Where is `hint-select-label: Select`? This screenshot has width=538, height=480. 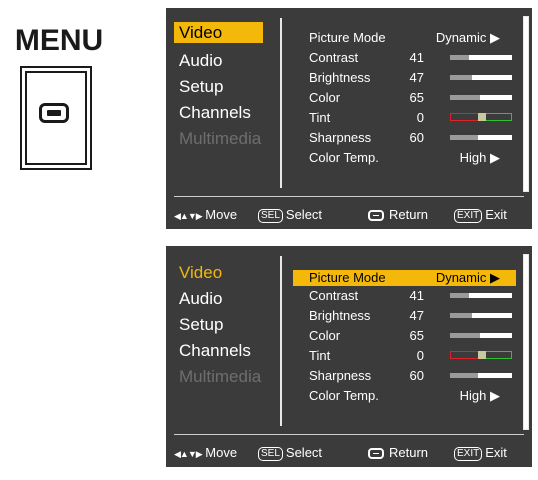 hint-select-label: Select is located at coordinates (304, 214).